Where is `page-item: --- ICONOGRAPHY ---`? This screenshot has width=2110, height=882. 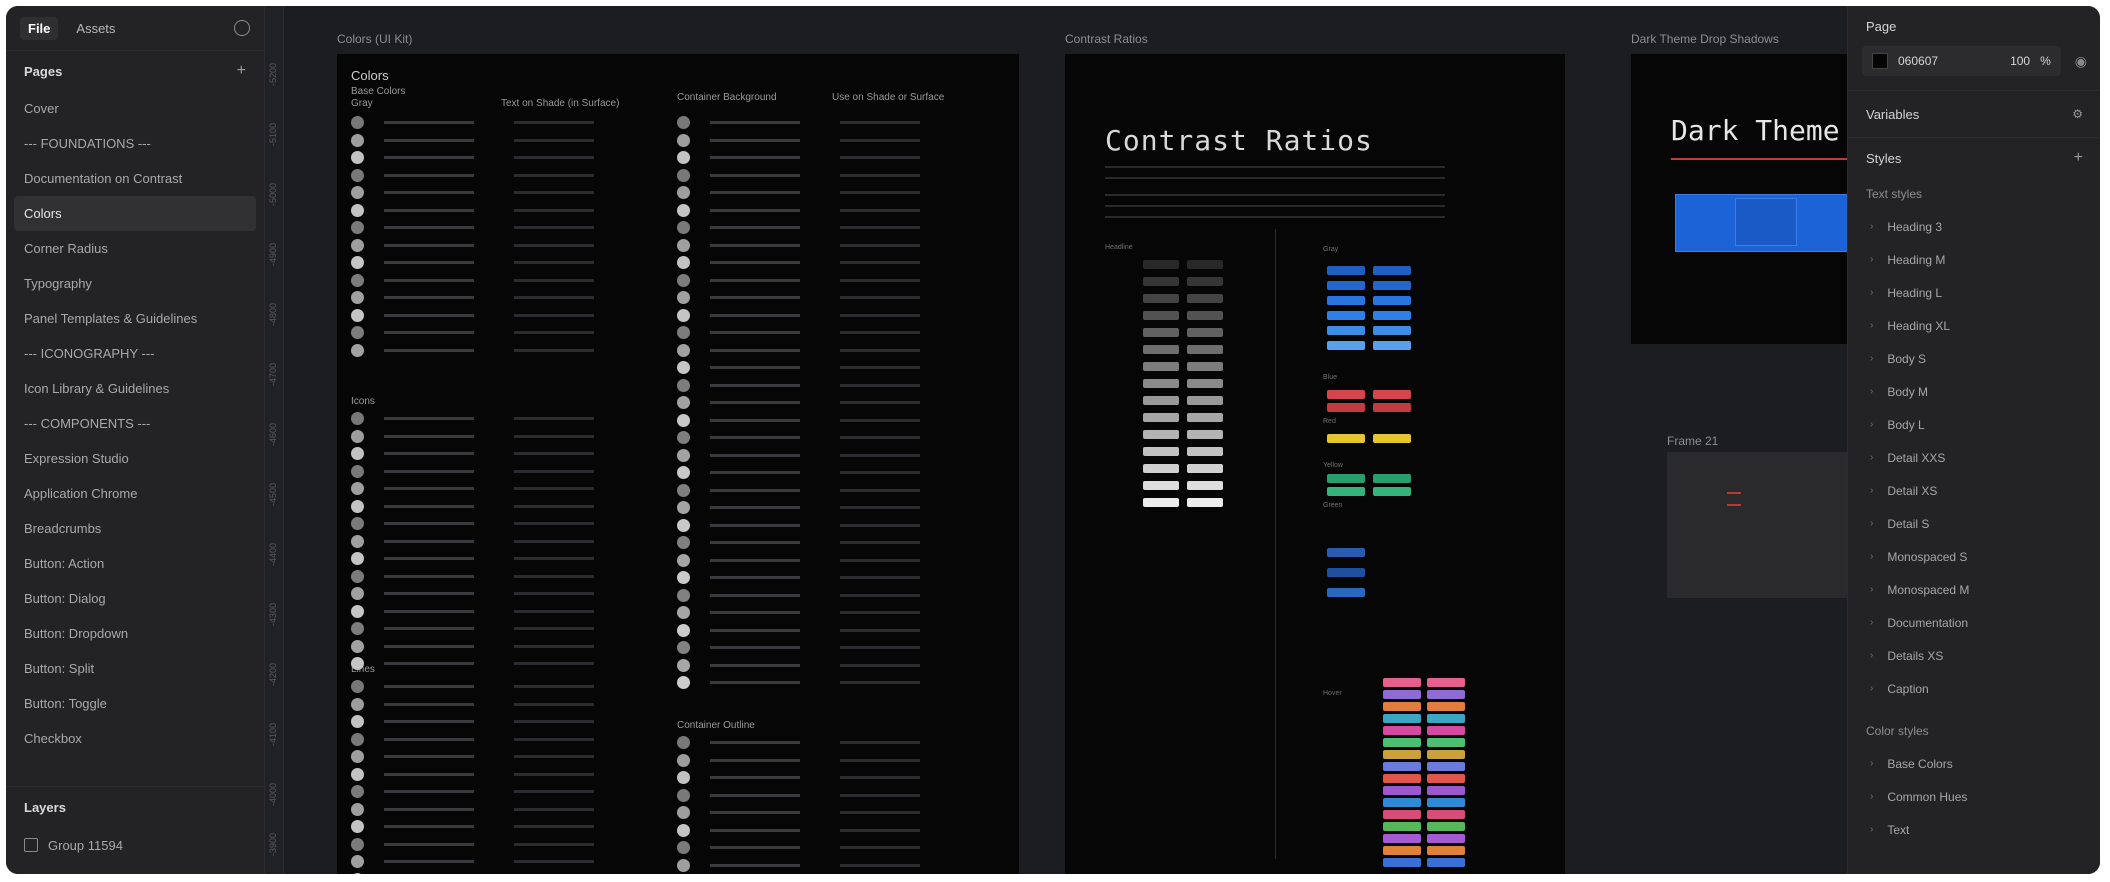
page-item: --- ICONOGRAPHY --- is located at coordinates (135, 353).